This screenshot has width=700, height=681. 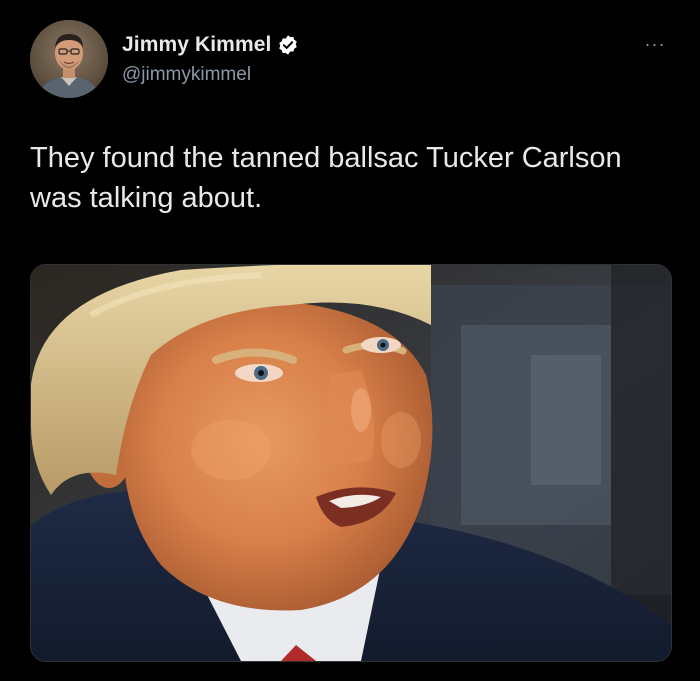 I want to click on author-avatar, so click(x=69, y=59).